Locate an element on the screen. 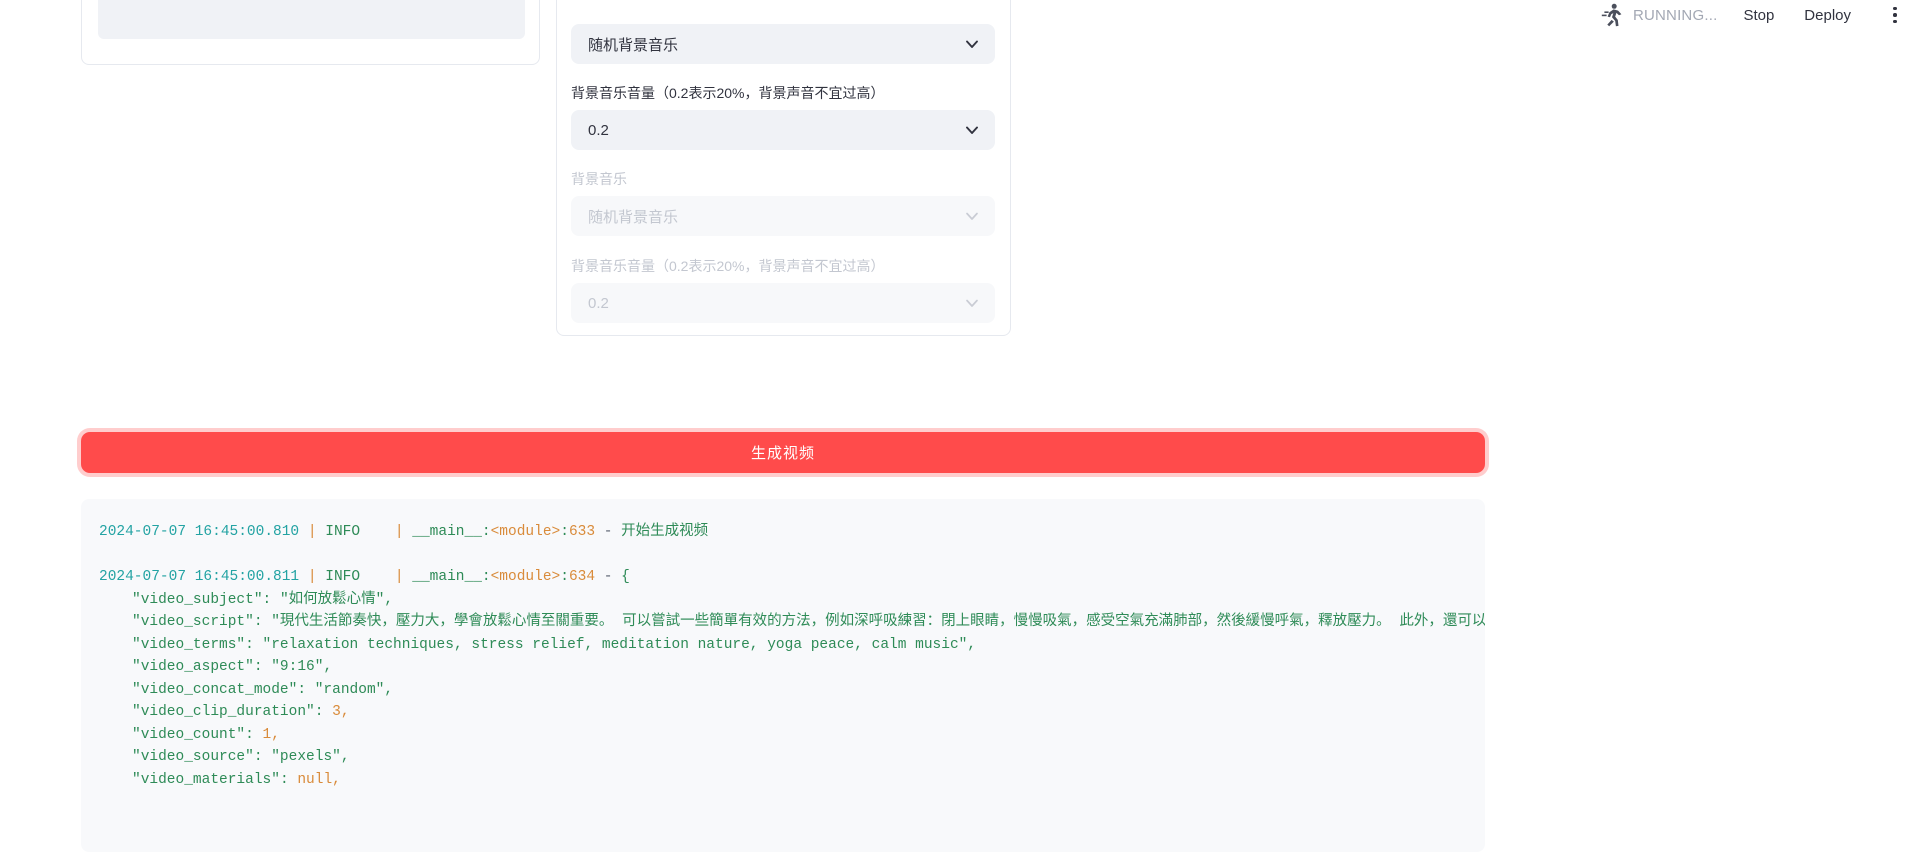 The width and height of the screenshot is (1915, 852). running-man-icon is located at coordinates (1612, 15).